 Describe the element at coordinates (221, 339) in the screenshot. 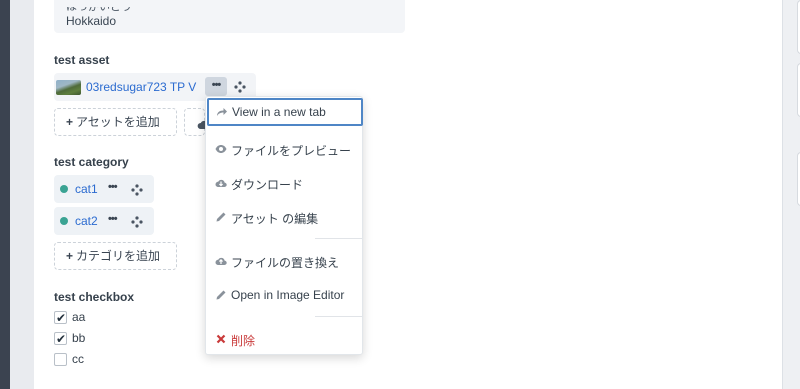

I see `x-icon` at that location.